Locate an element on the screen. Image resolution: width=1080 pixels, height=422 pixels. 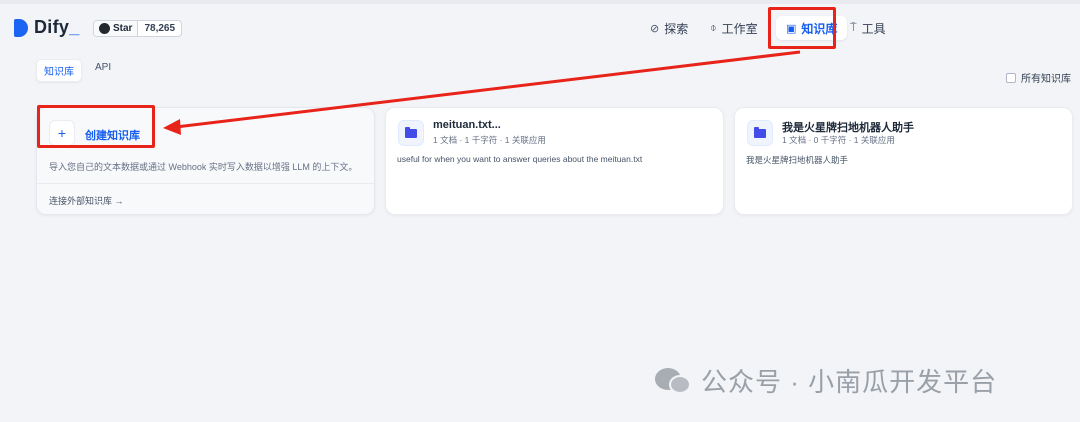
tab-knowledge: 知识库 is located at coordinates (59, 70).